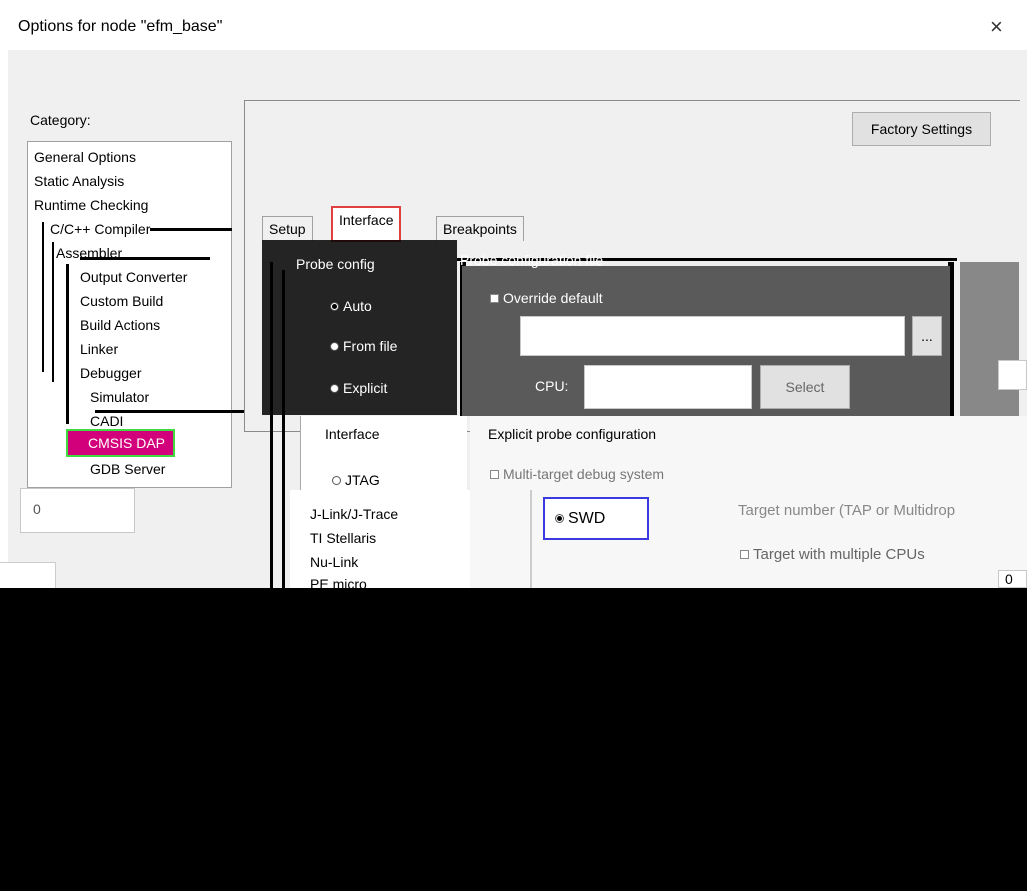 The image size is (1027, 891). Describe the element at coordinates (480, 228) in the screenshot. I see `tab-breakpoints: Breakpoints` at that location.